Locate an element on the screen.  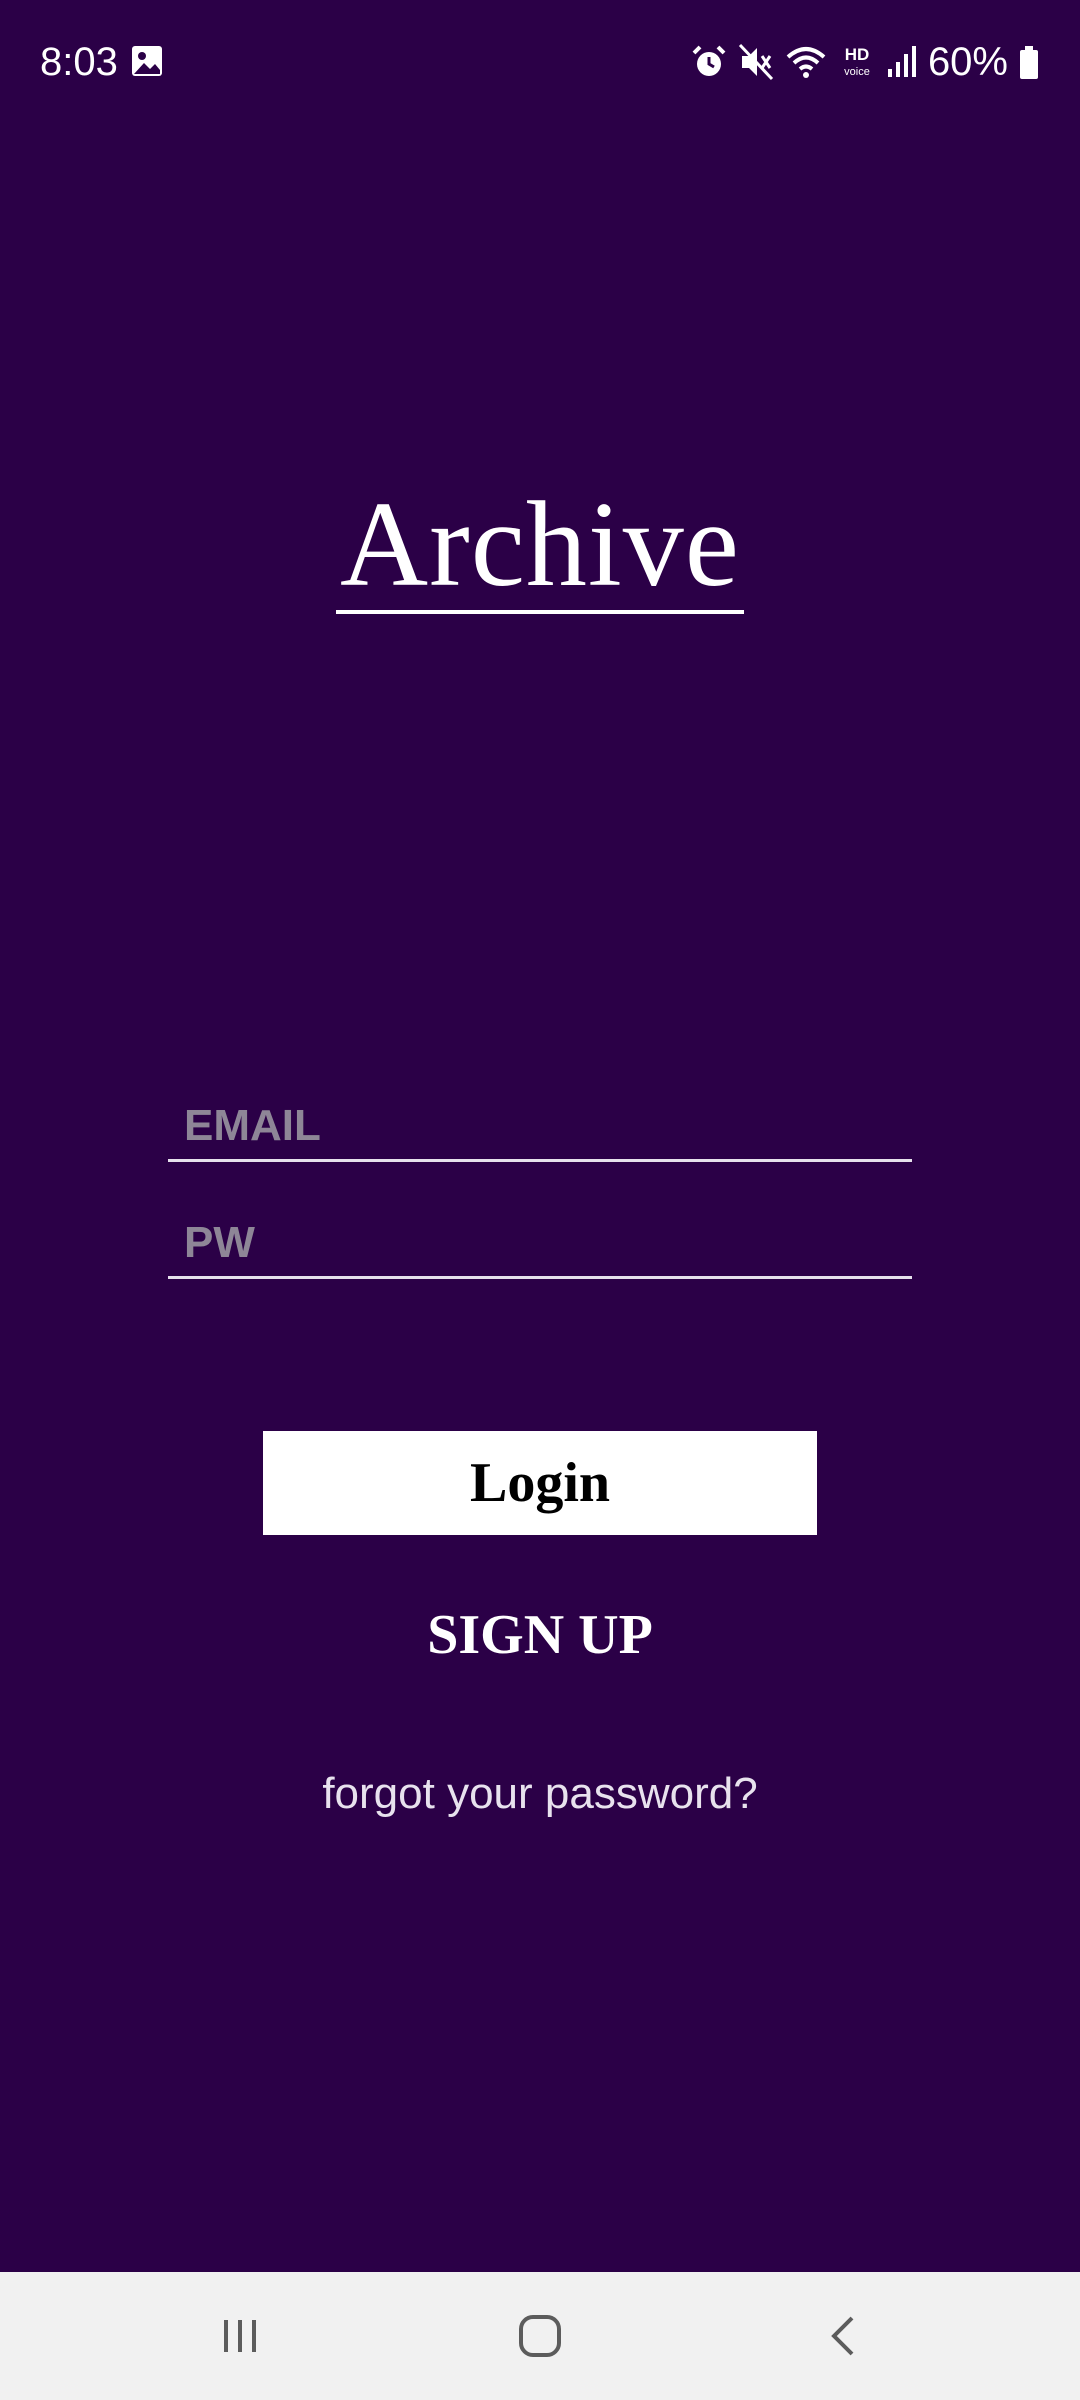
battery-level: 60% is located at coordinates (967, 62).